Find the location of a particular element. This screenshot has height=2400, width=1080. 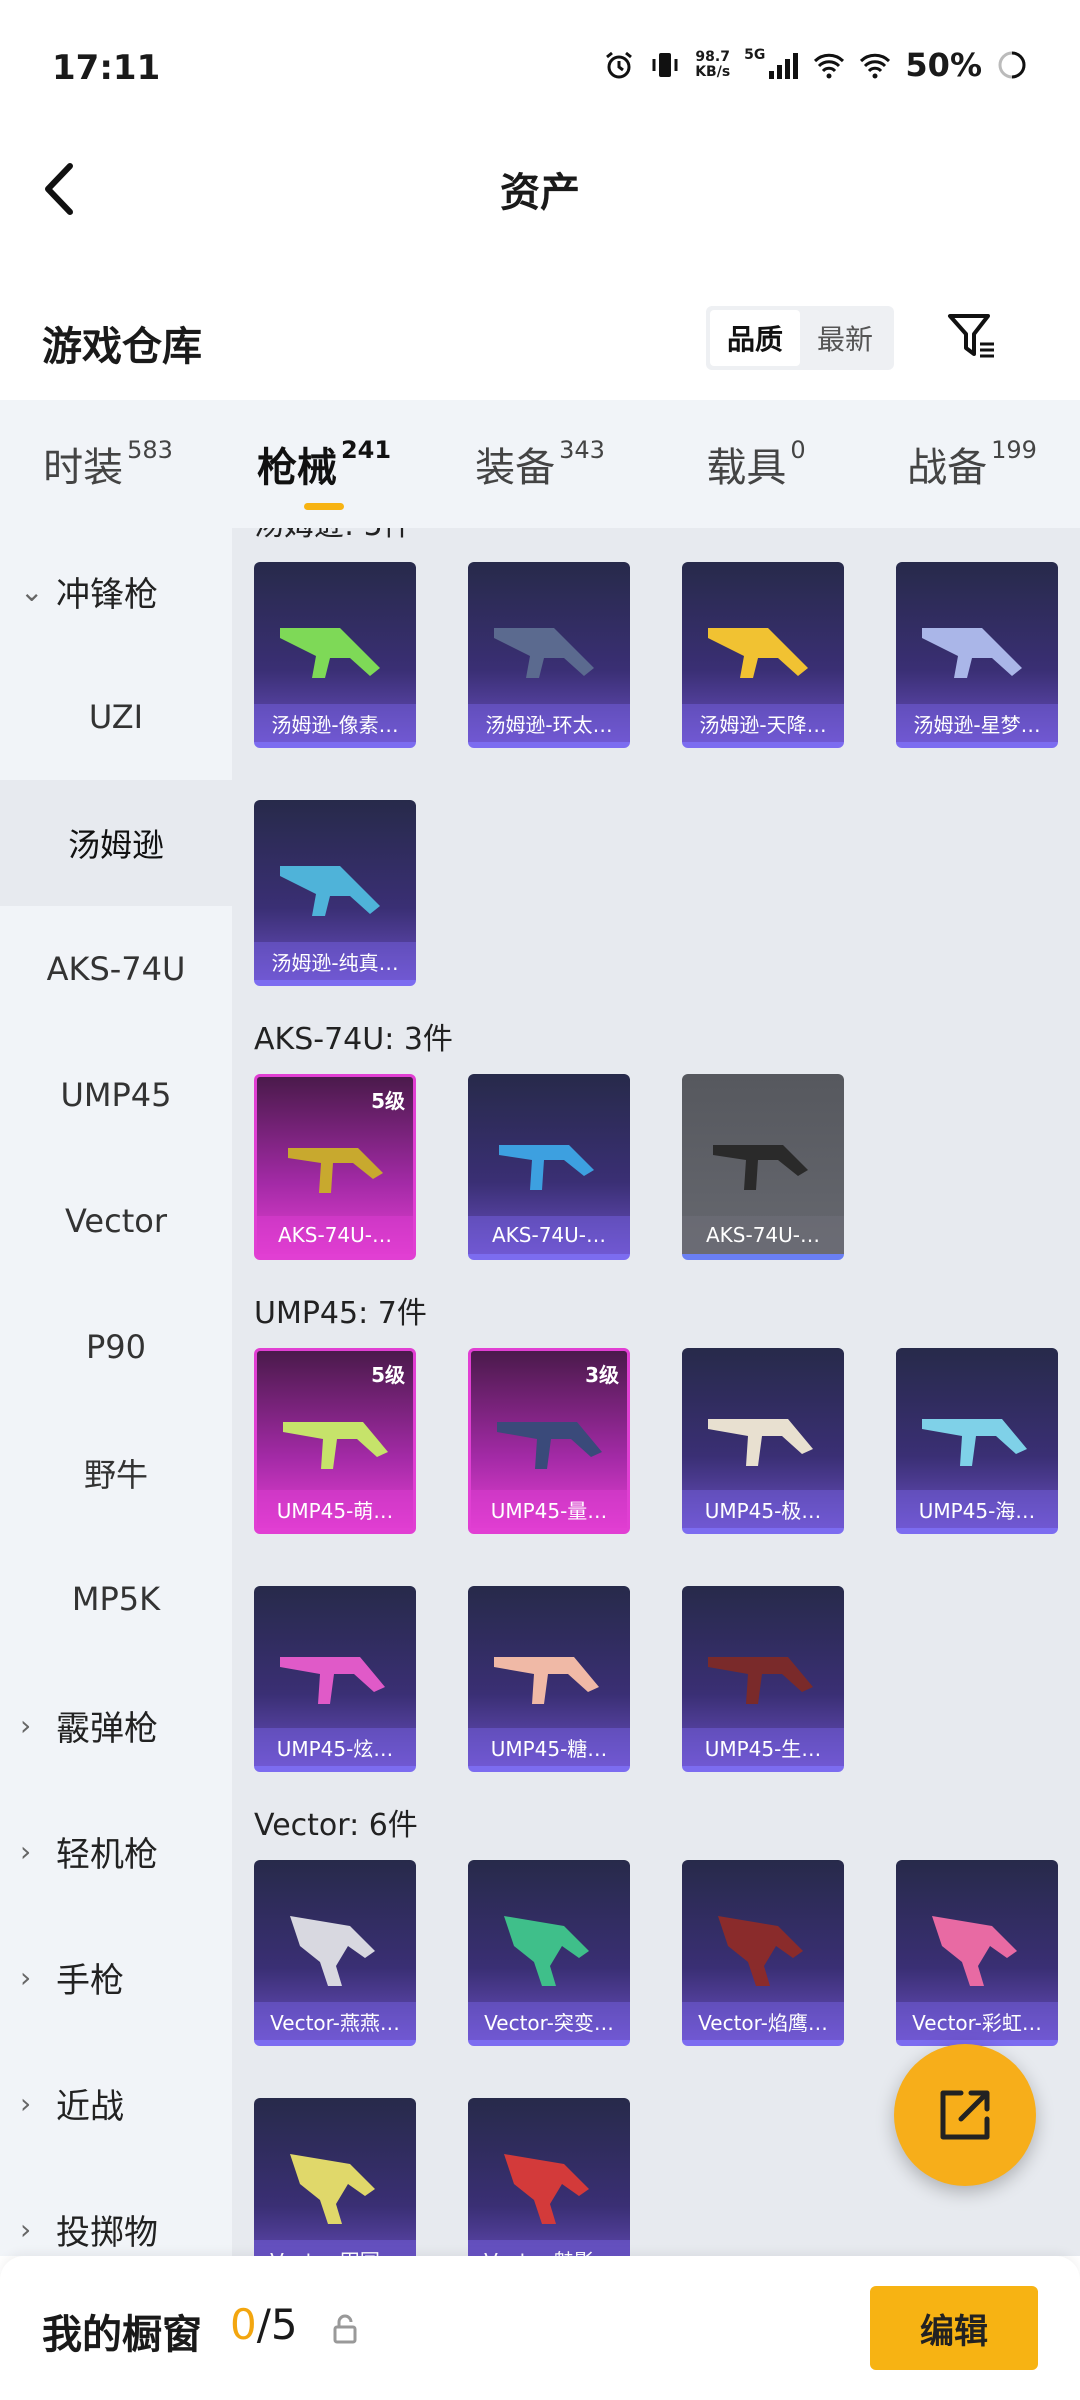

sidebar-group-pistol: › 手枪 is located at coordinates (116, 1977).